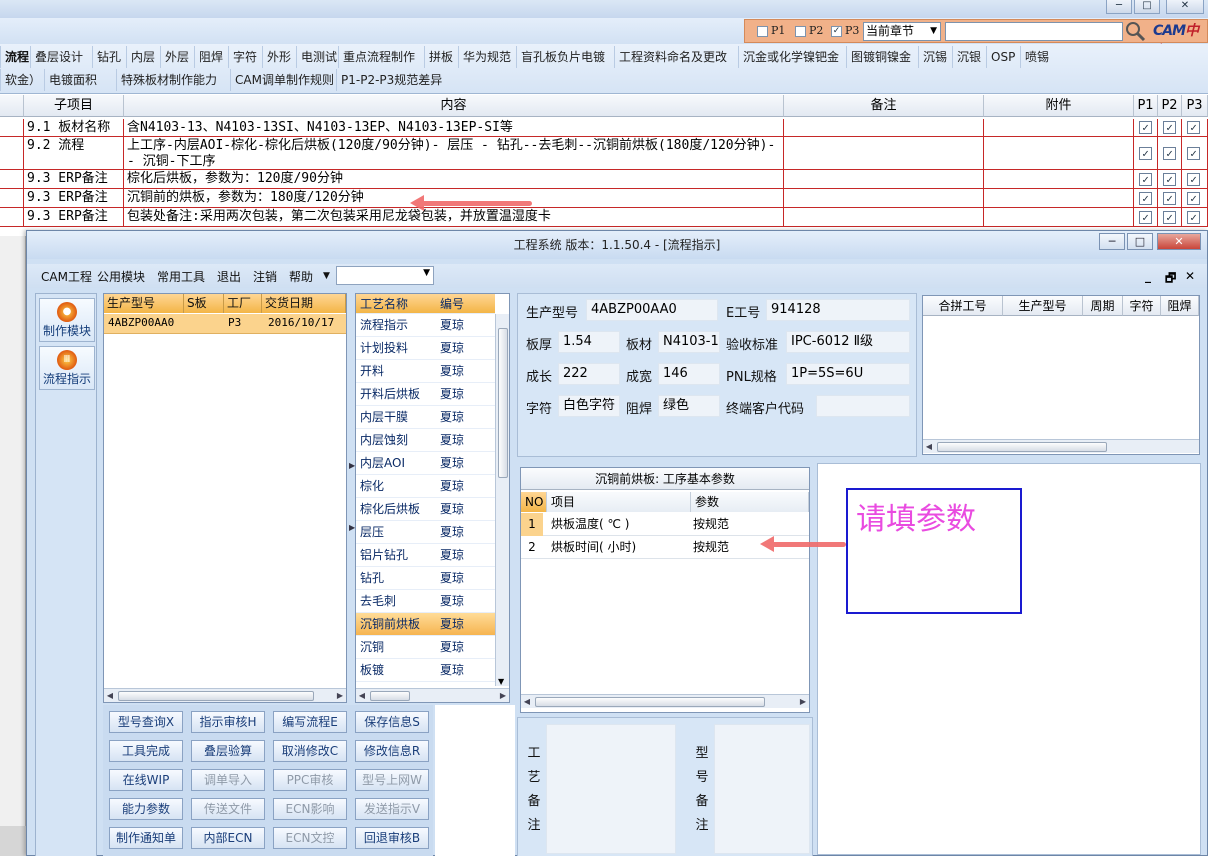 This screenshot has width=1208, height=856. What do you see at coordinates (1059, 106) in the screenshot?
I see `grid-header-4: 附件` at bounding box center [1059, 106].